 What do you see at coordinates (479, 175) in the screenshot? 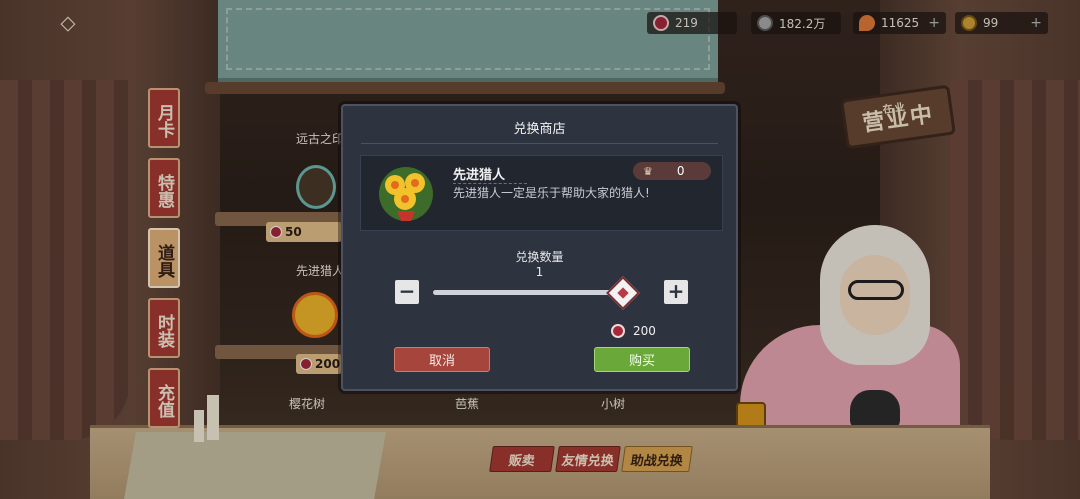
I see `item-name: 先进猎人` at bounding box center [479, 175].